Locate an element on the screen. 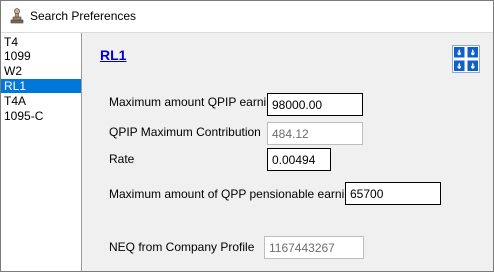 This screenshot has width=494, height=272. rate-input is located at coordinates (299, 159).